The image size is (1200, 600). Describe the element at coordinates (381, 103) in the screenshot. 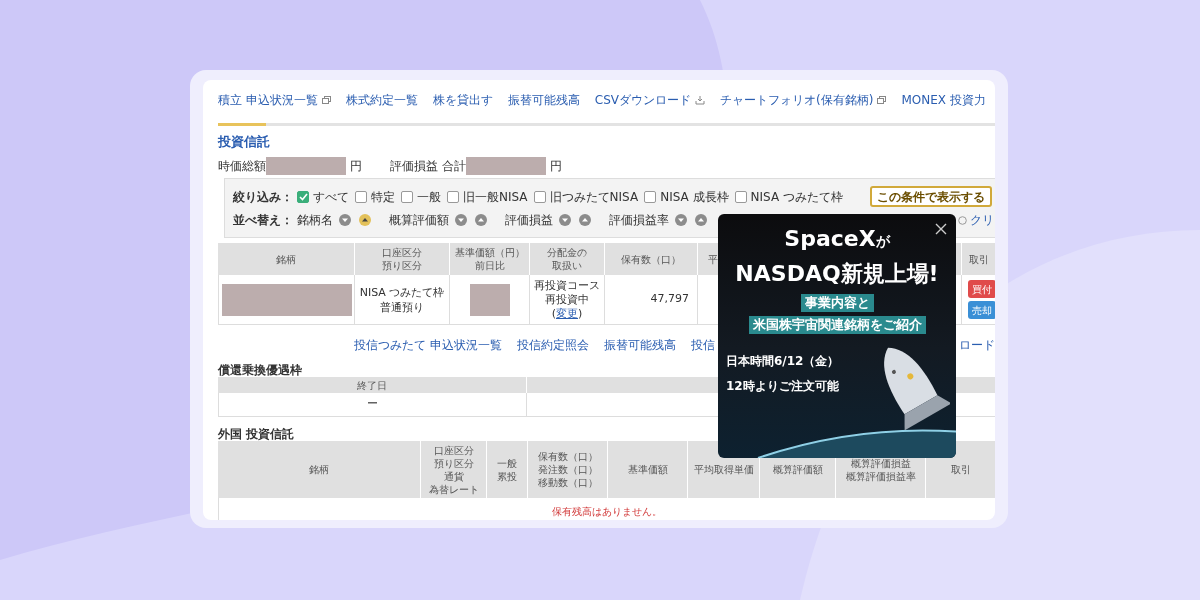

I see `nav-tab: 株式約定一覧` at that location.